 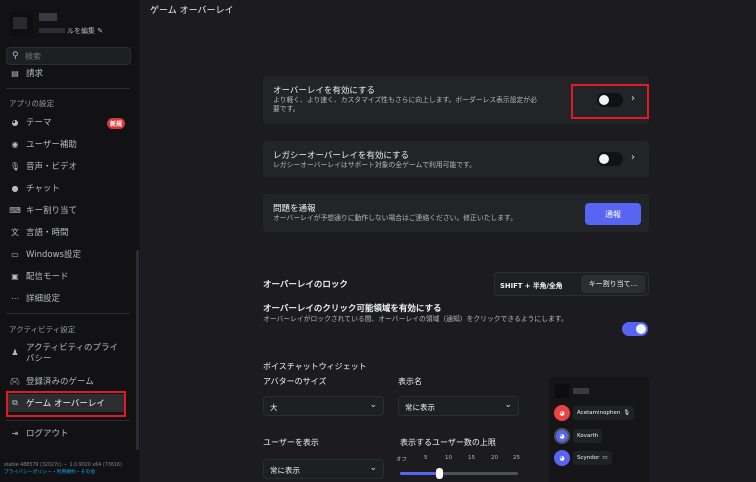 What do you see at coordinates (402, 460) in the screenshot?
I see `slider-tick: オフ` at bounding box center [402, 460].